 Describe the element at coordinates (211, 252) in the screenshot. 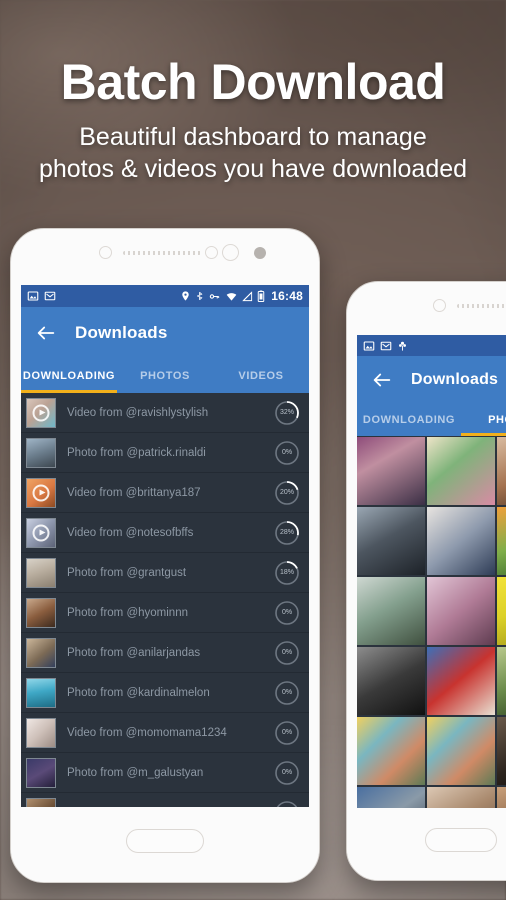

I see `proximity-sensor-icon` at that location.